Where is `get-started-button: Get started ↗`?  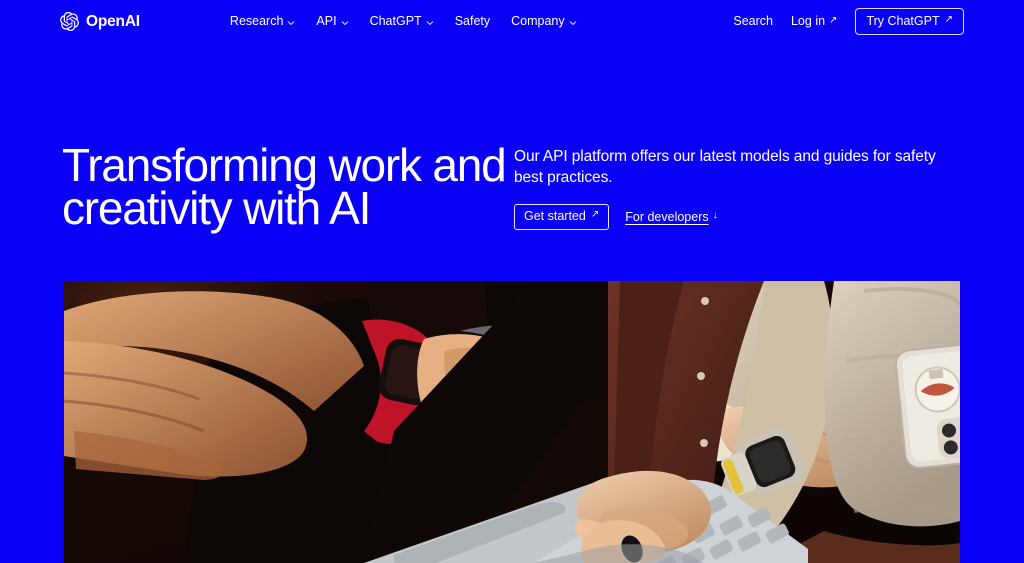 get-started-button: Get started ↗ is located at coordinates (562, 217).